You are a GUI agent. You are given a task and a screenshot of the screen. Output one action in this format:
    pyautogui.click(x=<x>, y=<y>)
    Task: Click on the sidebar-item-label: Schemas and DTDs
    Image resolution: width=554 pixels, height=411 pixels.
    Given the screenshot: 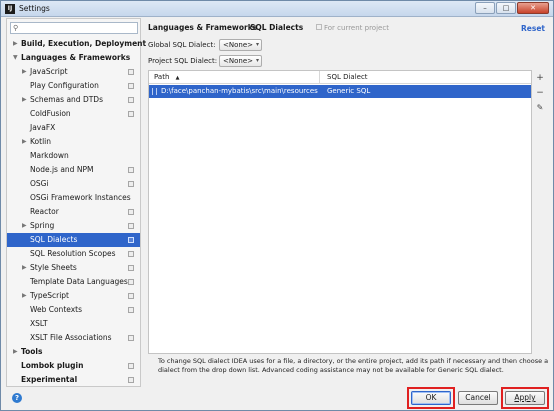 What is the action you would take?
    pyautogui.click(x=66, y=99)
    